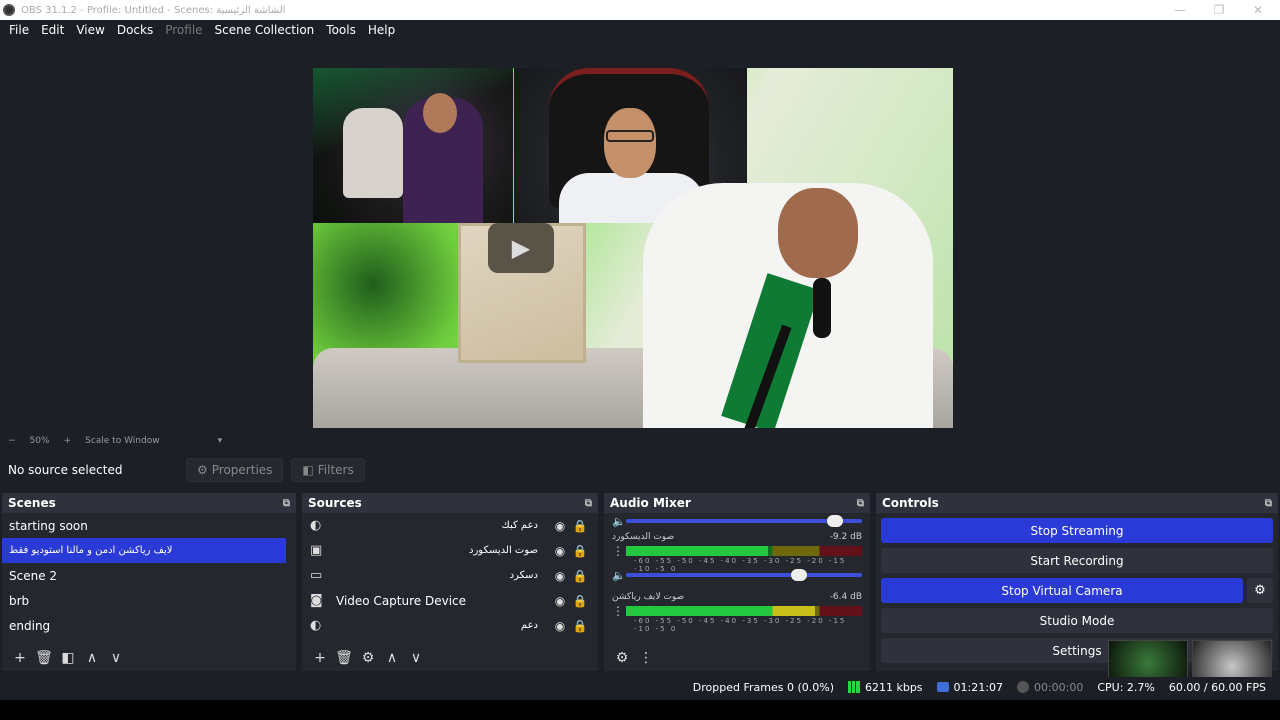 The image size is (1280, 720). What do you see at coordinates (320, 658) in the screenshot?
I see `add-source-icon: +` at bounding box center [320, 658].